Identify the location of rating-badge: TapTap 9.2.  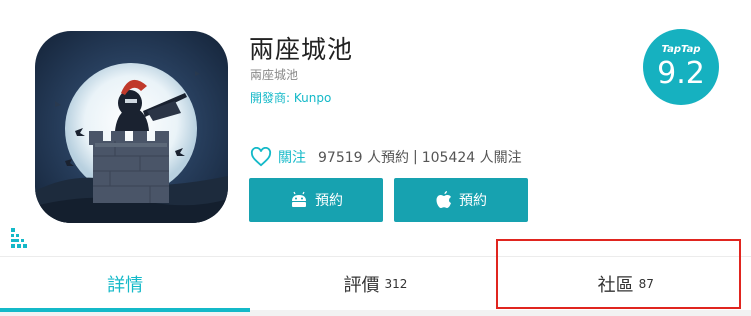
(681, 67).